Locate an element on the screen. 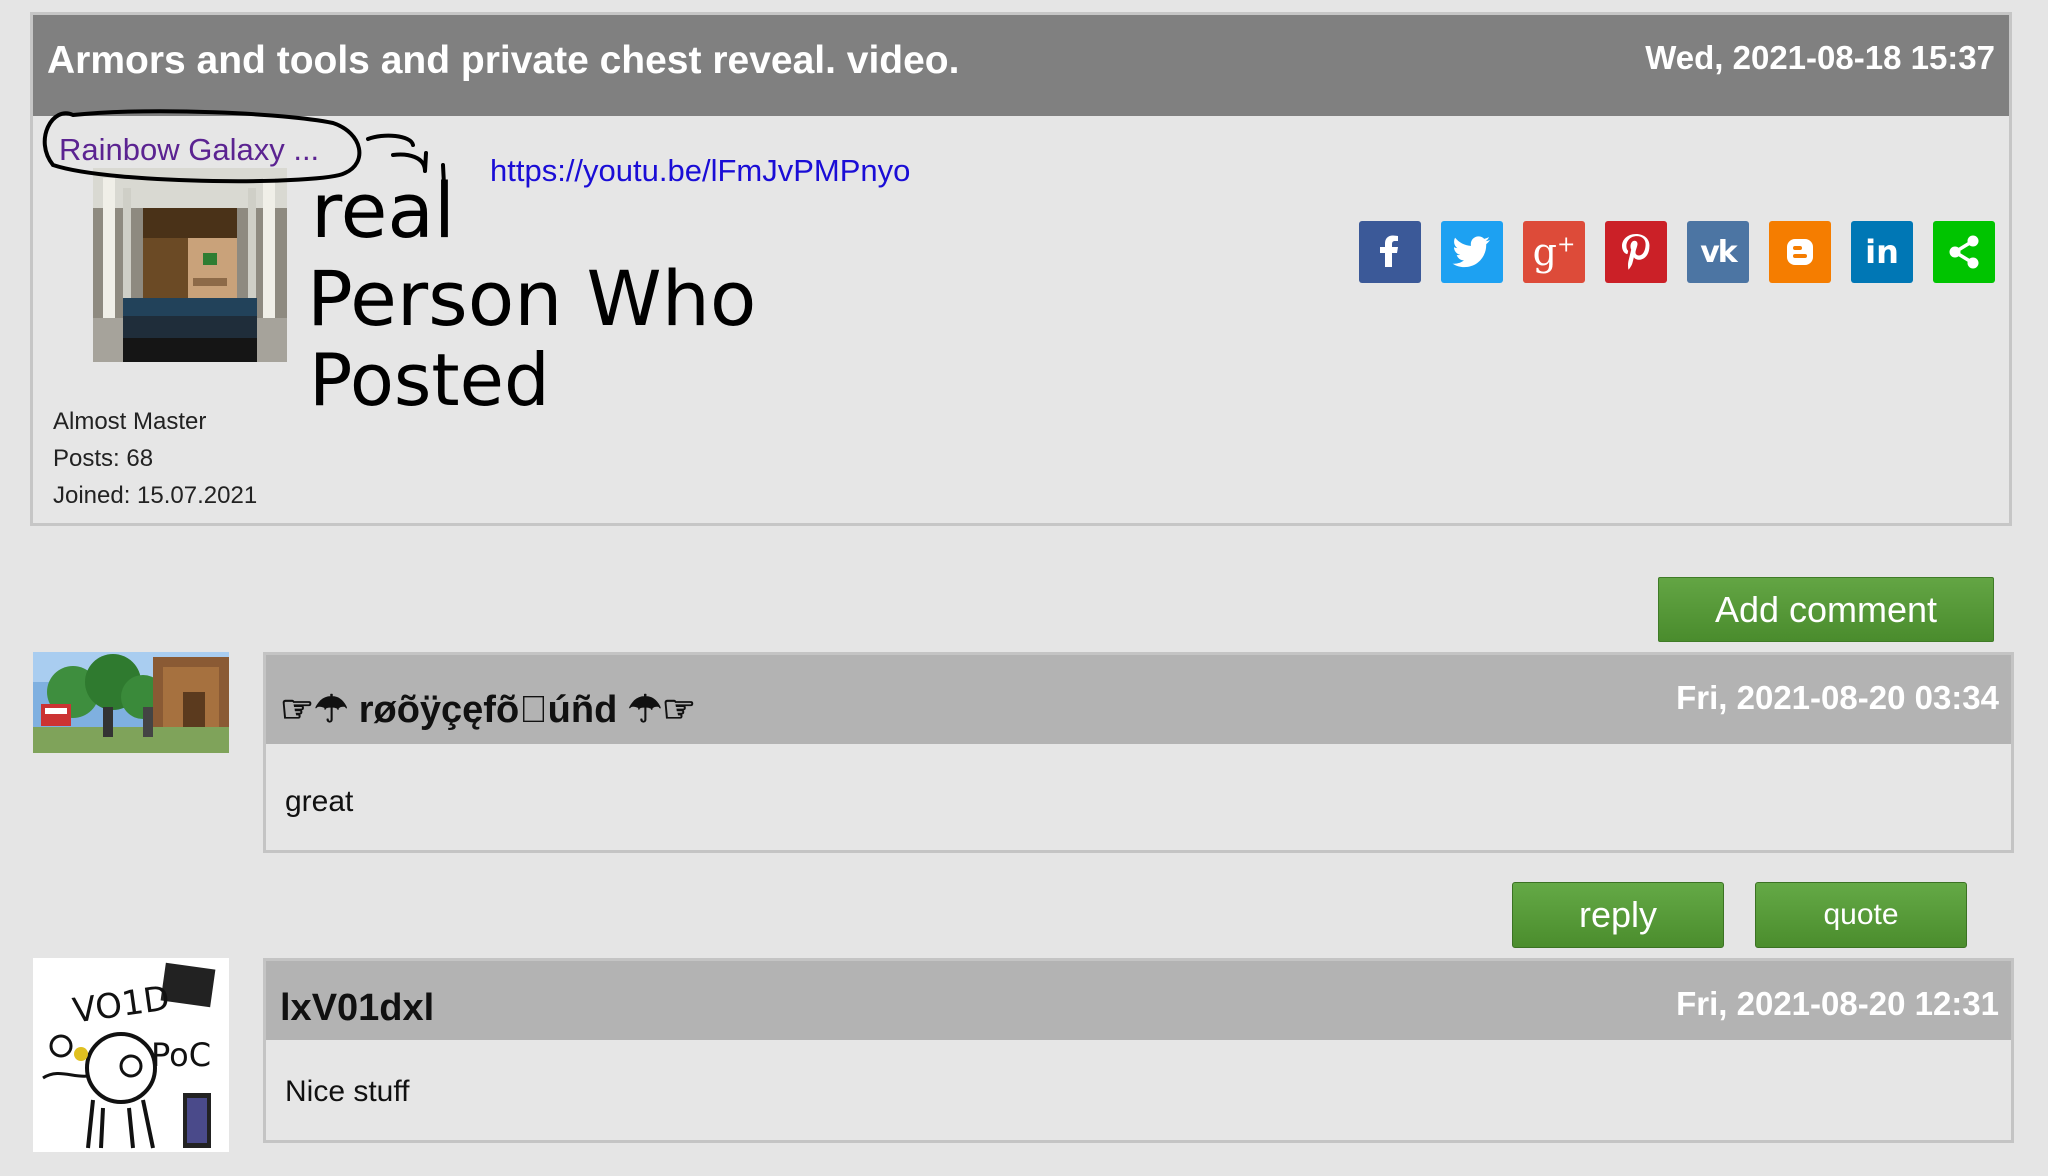  comment-author: lxV01dxl is located at coordinates (357, 1008).